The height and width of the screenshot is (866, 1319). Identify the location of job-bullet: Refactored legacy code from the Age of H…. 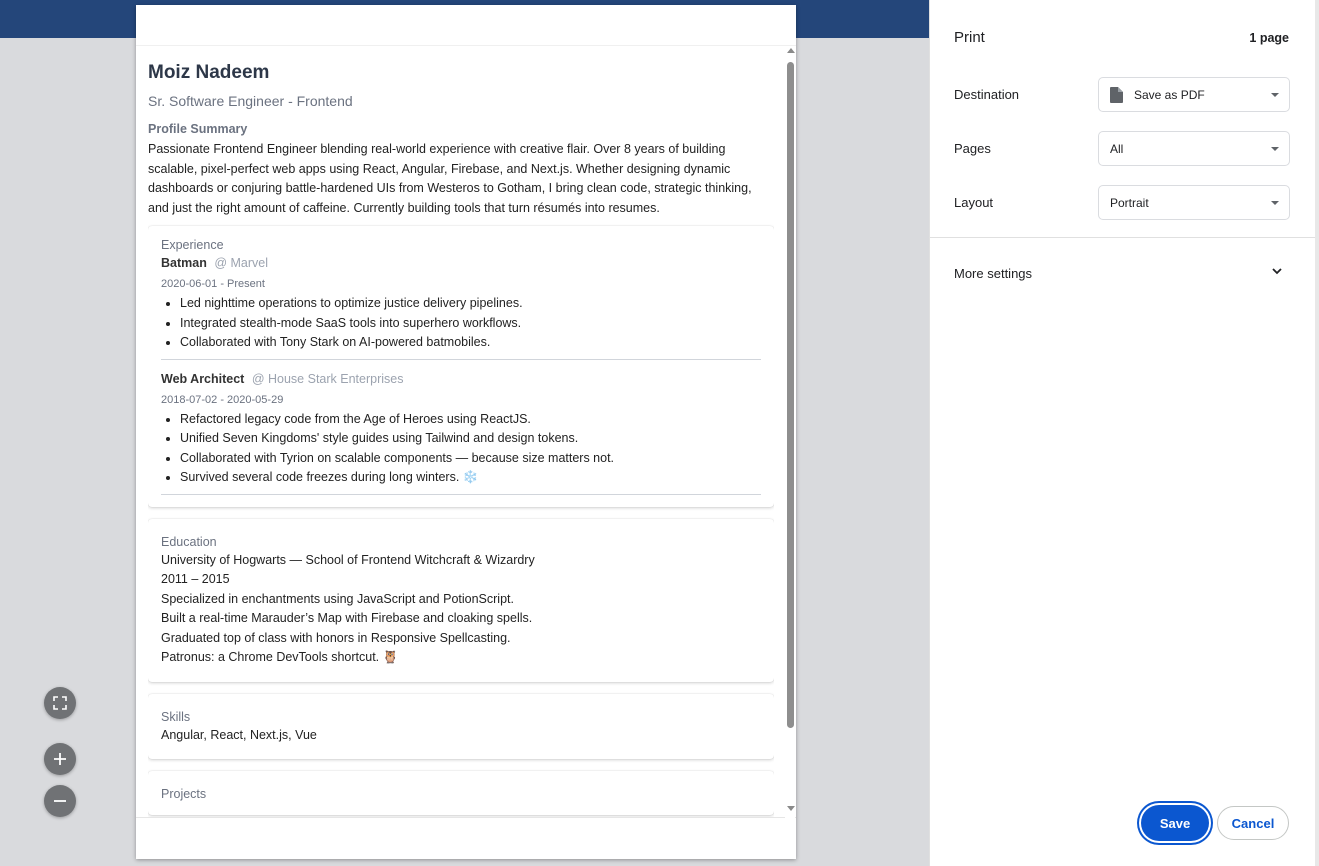
(470, 420).